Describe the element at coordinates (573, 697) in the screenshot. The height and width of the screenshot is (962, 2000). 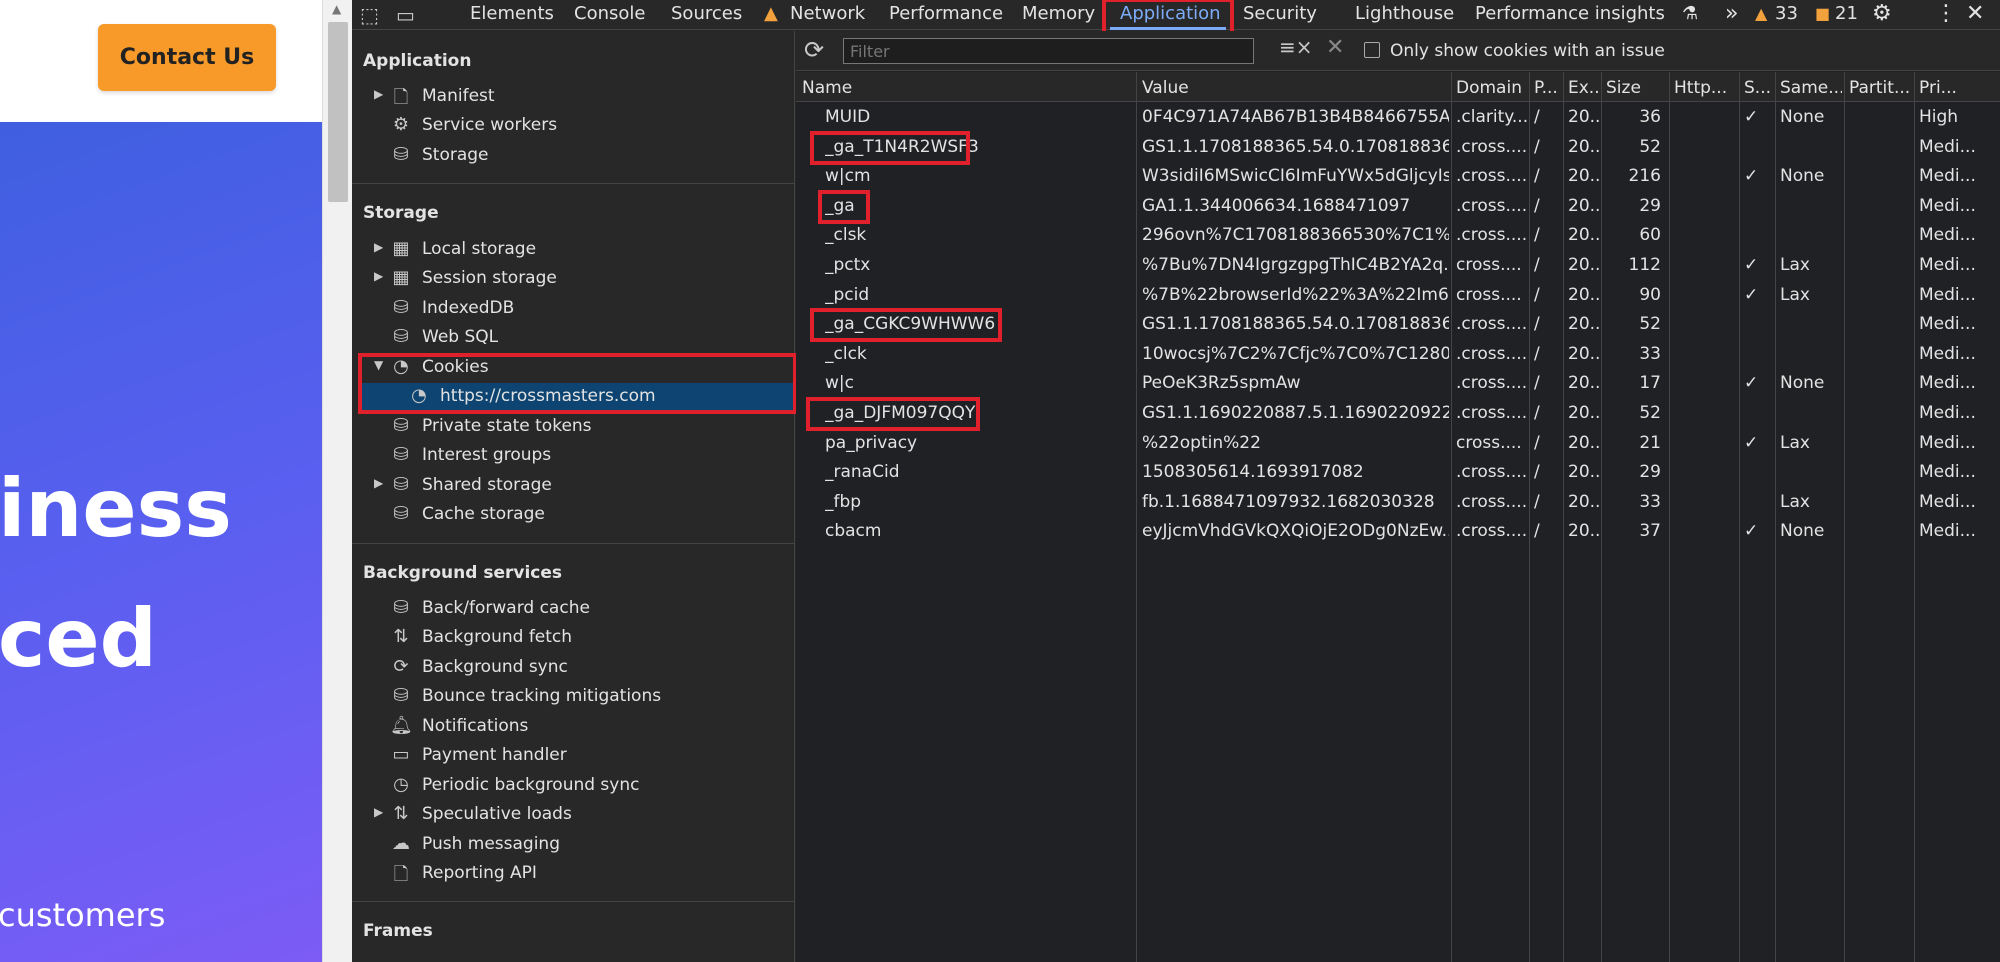
I see `sidebar-item-bounce-tracking: ⛁ Bounce tracking mitigations` at that location.